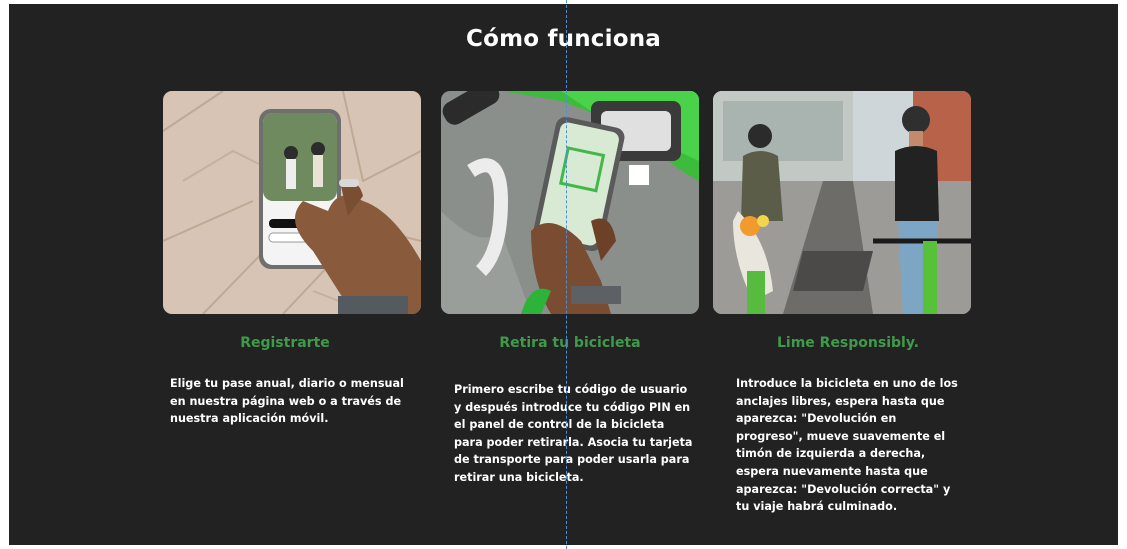 The height and width of the screenshot is (549, 1127). What do you see at coordinates (566, 274) in the screenshot?
I see `layout-guide-line` at bounding box center [566, 274].